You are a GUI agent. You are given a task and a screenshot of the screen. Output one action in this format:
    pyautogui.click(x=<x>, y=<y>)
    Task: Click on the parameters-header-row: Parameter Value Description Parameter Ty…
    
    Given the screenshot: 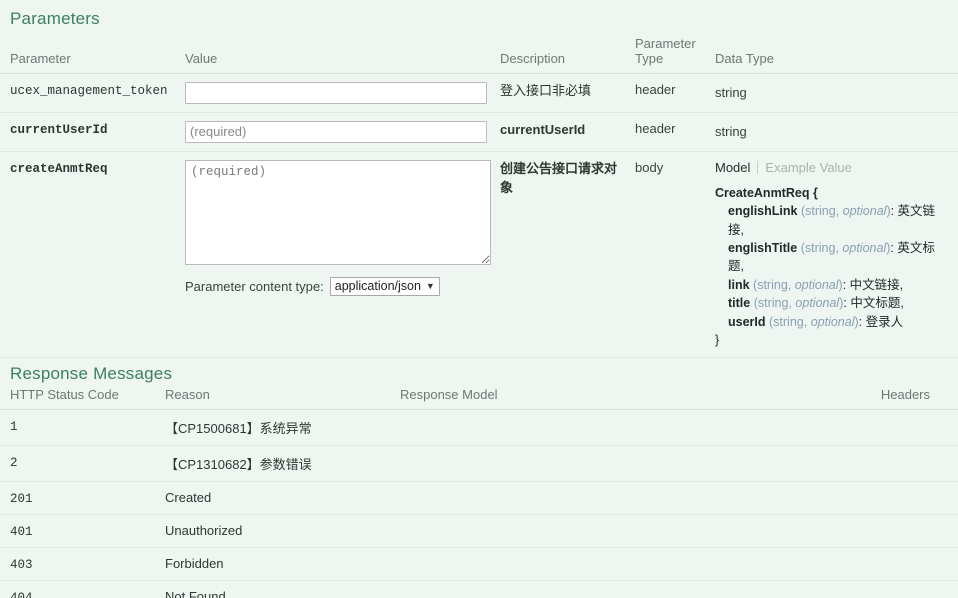 What is the action you would take?
    pyautogui.click(x=479, y=54)
    